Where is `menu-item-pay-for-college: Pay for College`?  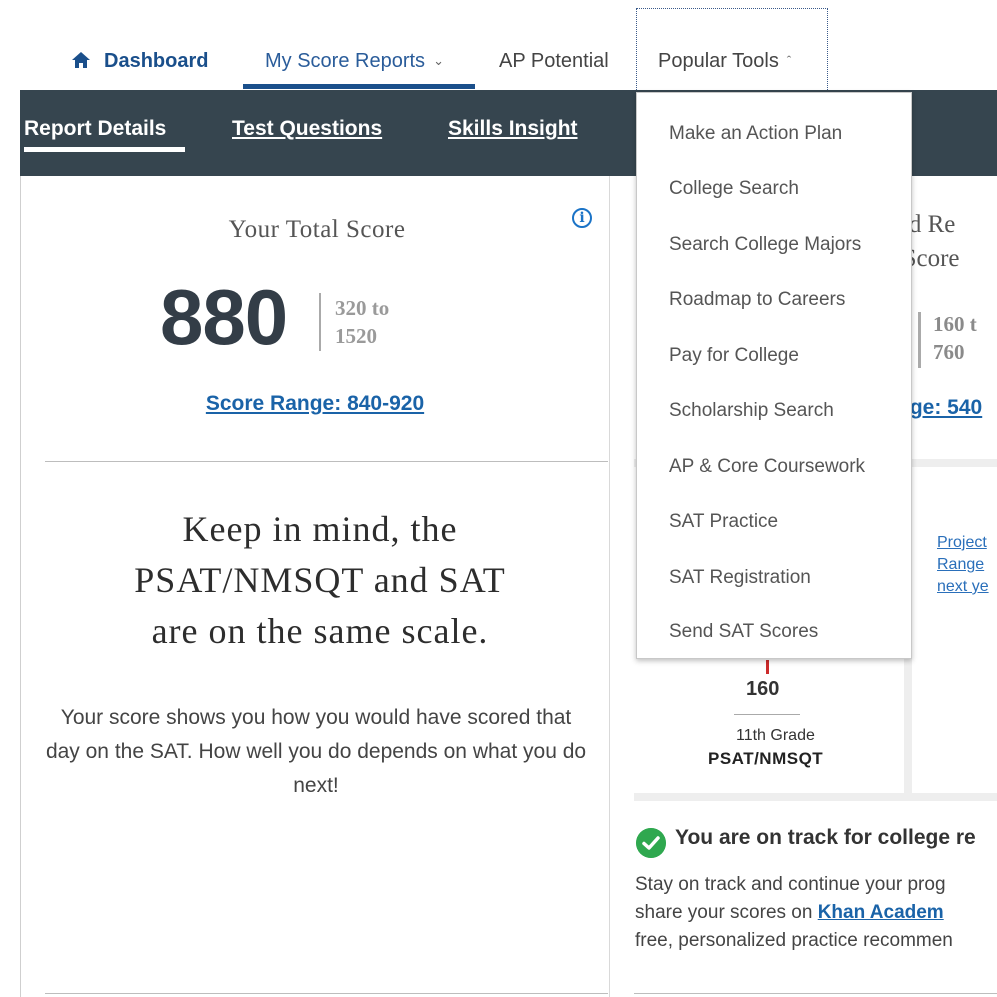 menu-item-pay-for-college: Pay for College is located at coordinates (734, 356).